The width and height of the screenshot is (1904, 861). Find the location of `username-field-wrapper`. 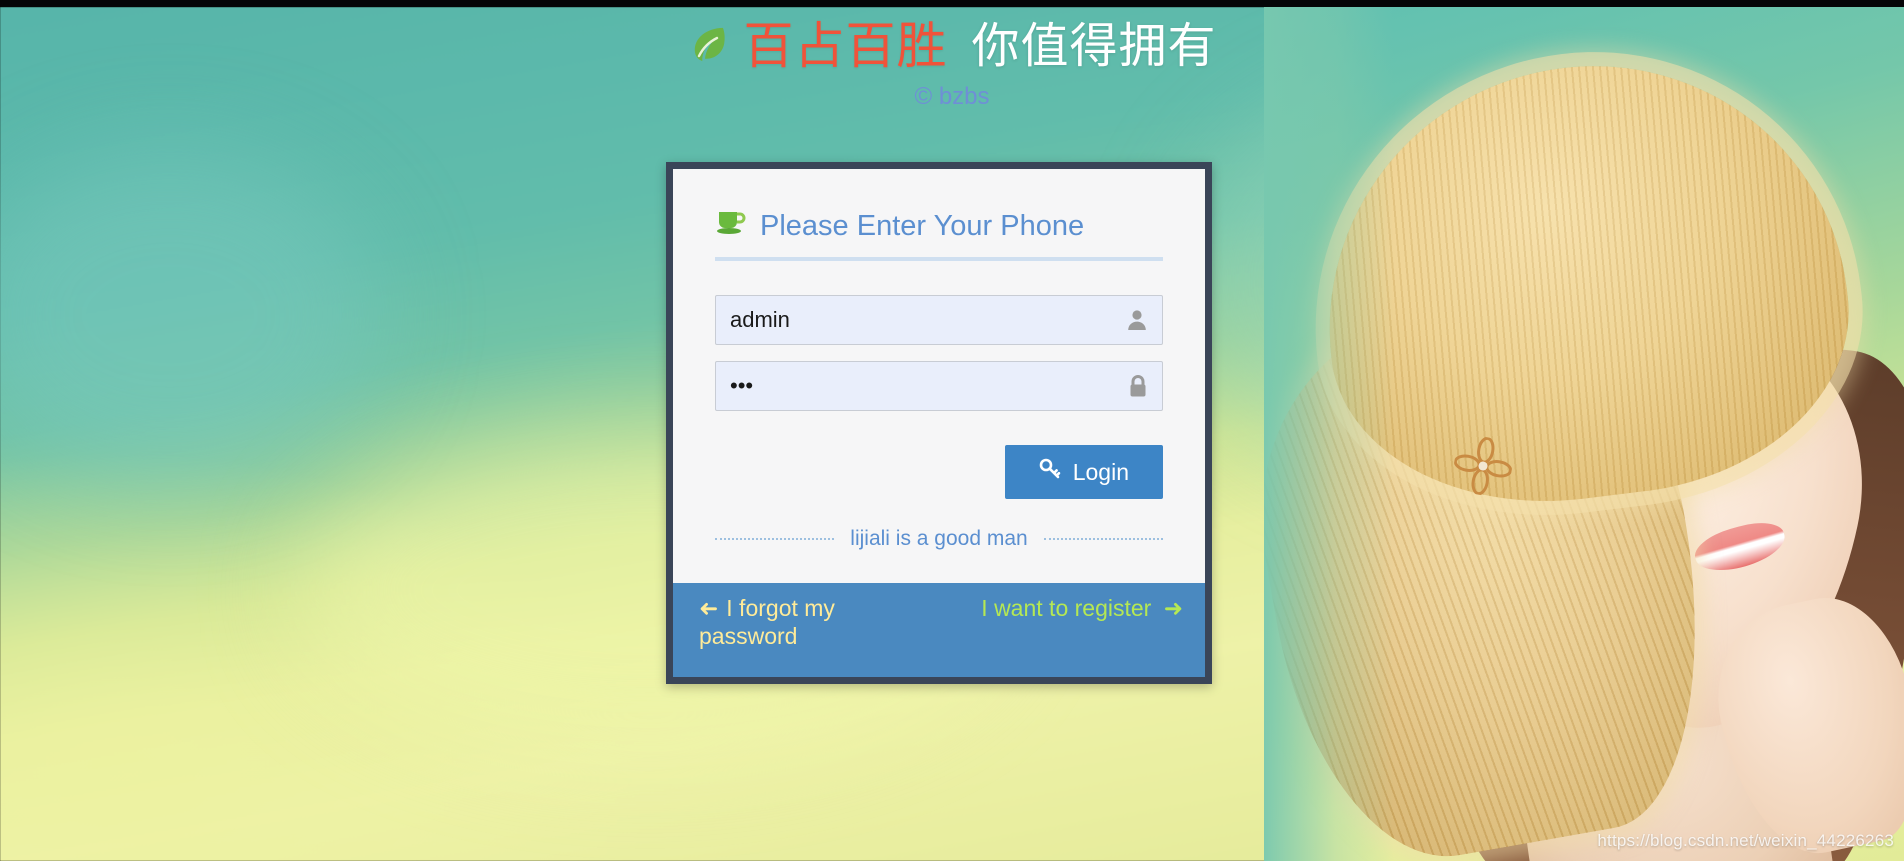

username-field-wrapper is located at coordinates (939, 320).